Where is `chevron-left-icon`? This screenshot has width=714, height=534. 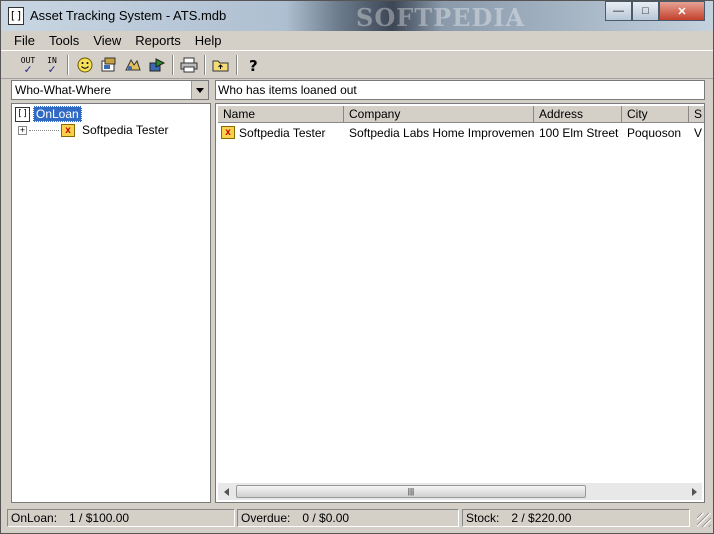
chevron-left-icon is located at coordinates (226, 491).